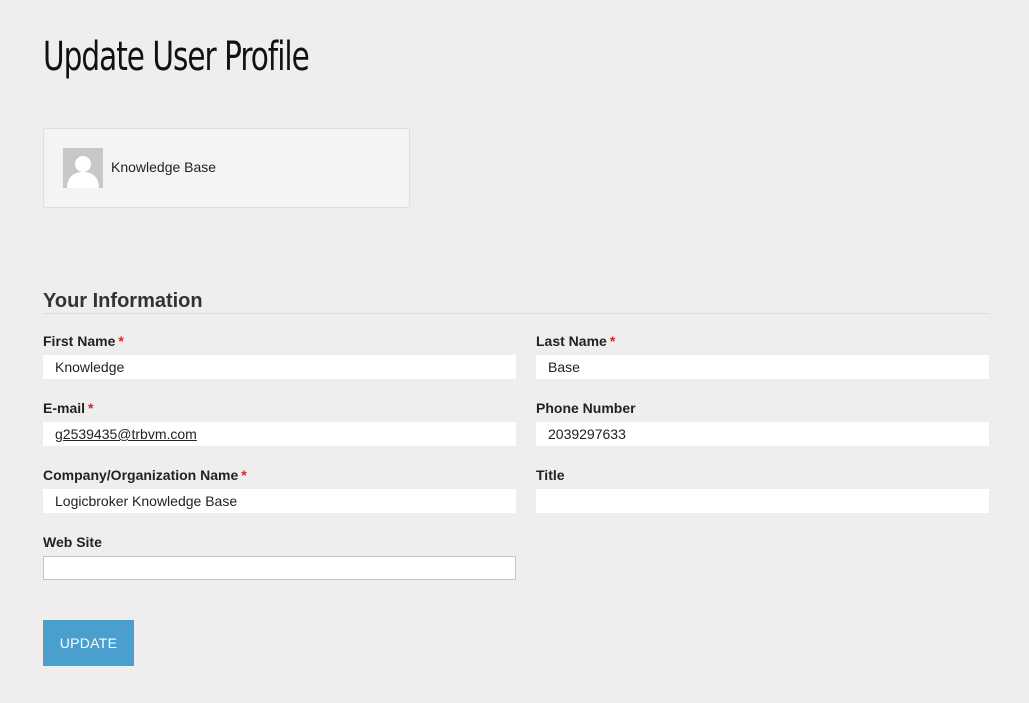 The image size is (1029, 703). Describe the element at coordinates (88, 643) in the screenshot. I see `update-button: UPDATE` at that location.